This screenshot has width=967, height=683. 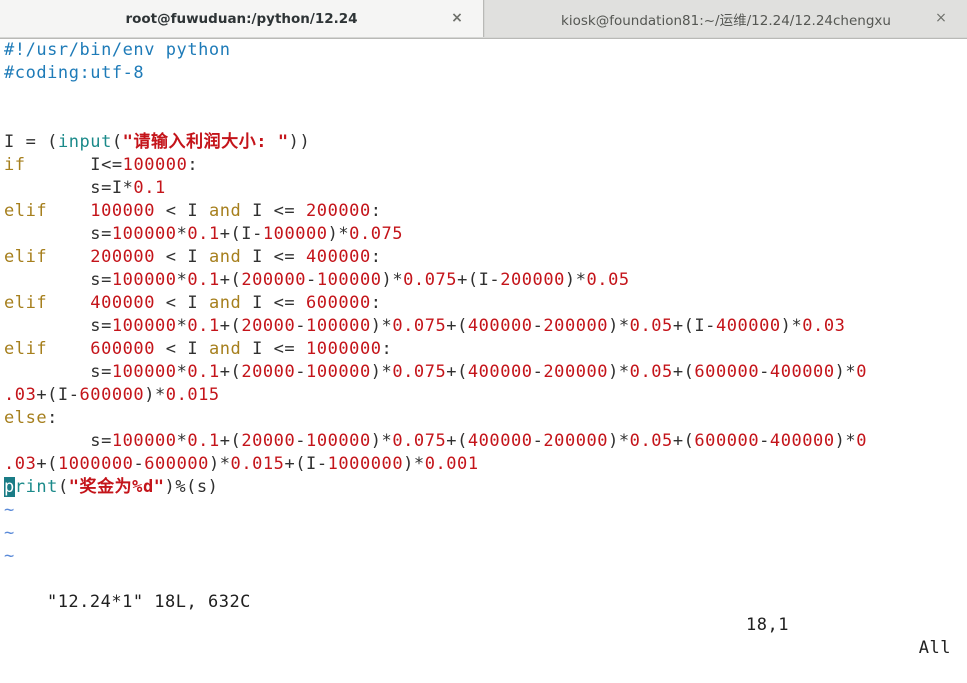 What do you see at coordinates (128, 188) in the screenshot?
I see `code-line-s1: s=I*0.1` at bounding box center [128, 188].